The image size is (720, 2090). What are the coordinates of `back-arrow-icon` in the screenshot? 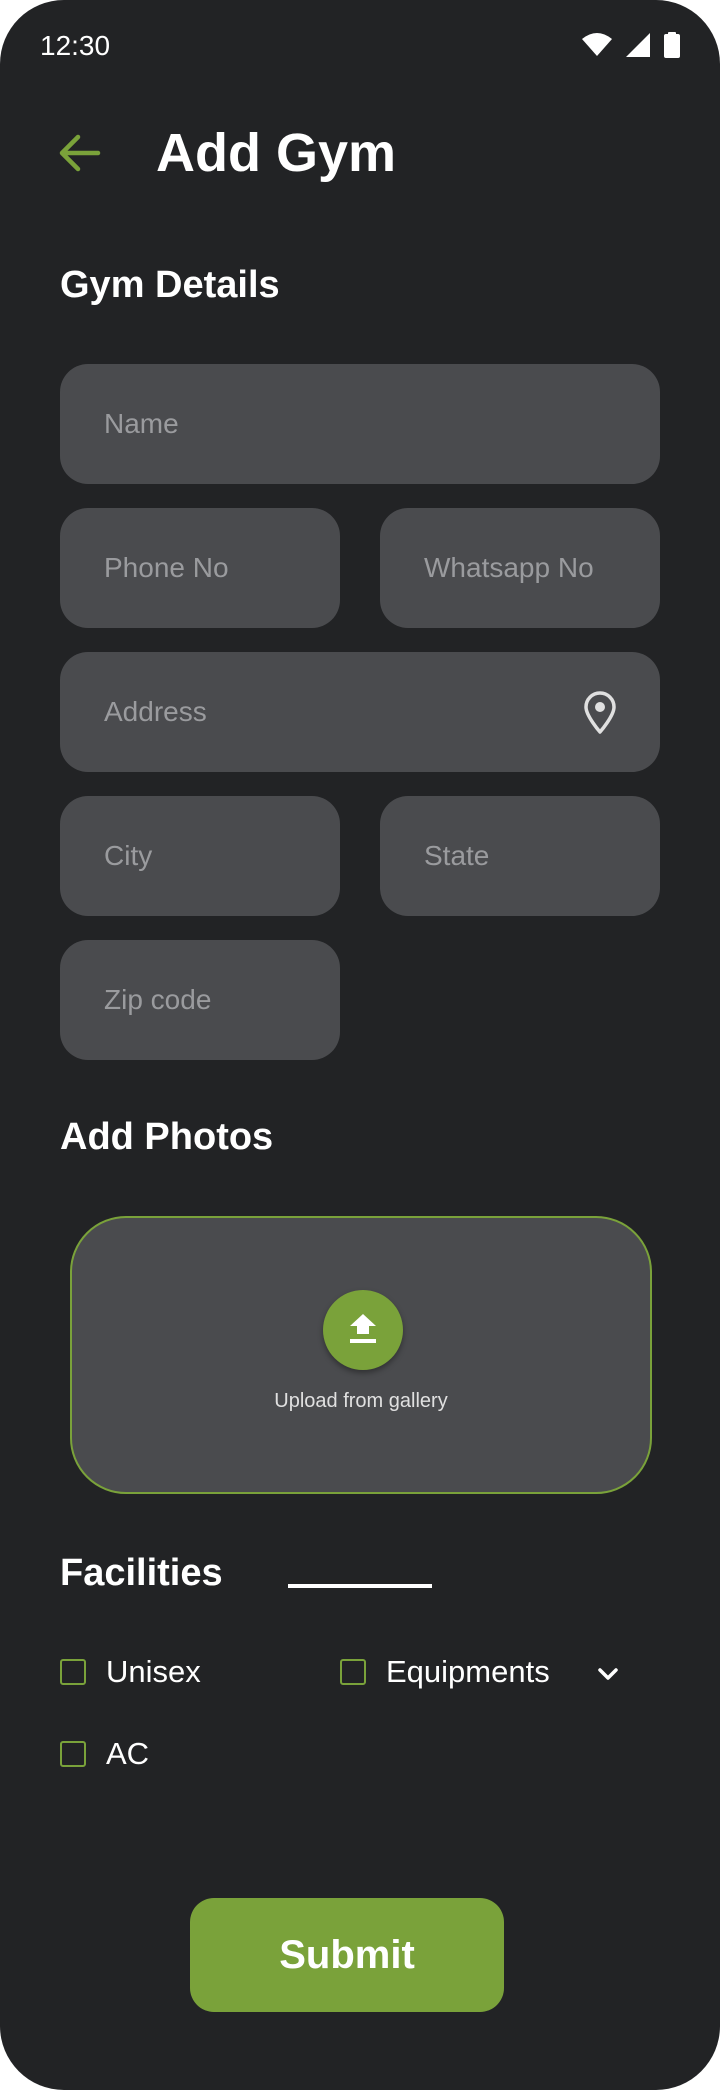 It's located at (79, 153).